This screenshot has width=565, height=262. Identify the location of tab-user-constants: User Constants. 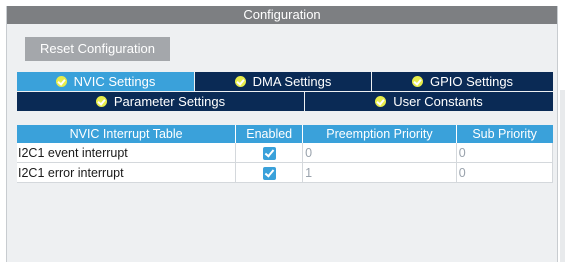
(429, 101).